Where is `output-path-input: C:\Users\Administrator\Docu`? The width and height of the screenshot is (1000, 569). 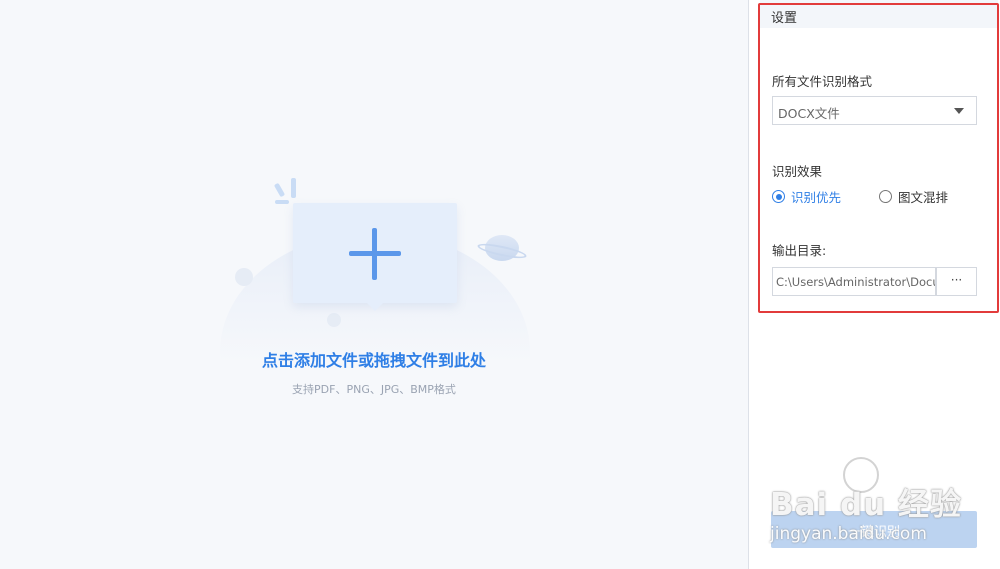
output-path-input: C:\Users\Administrator\Docu is located at coordinates (854, 281).